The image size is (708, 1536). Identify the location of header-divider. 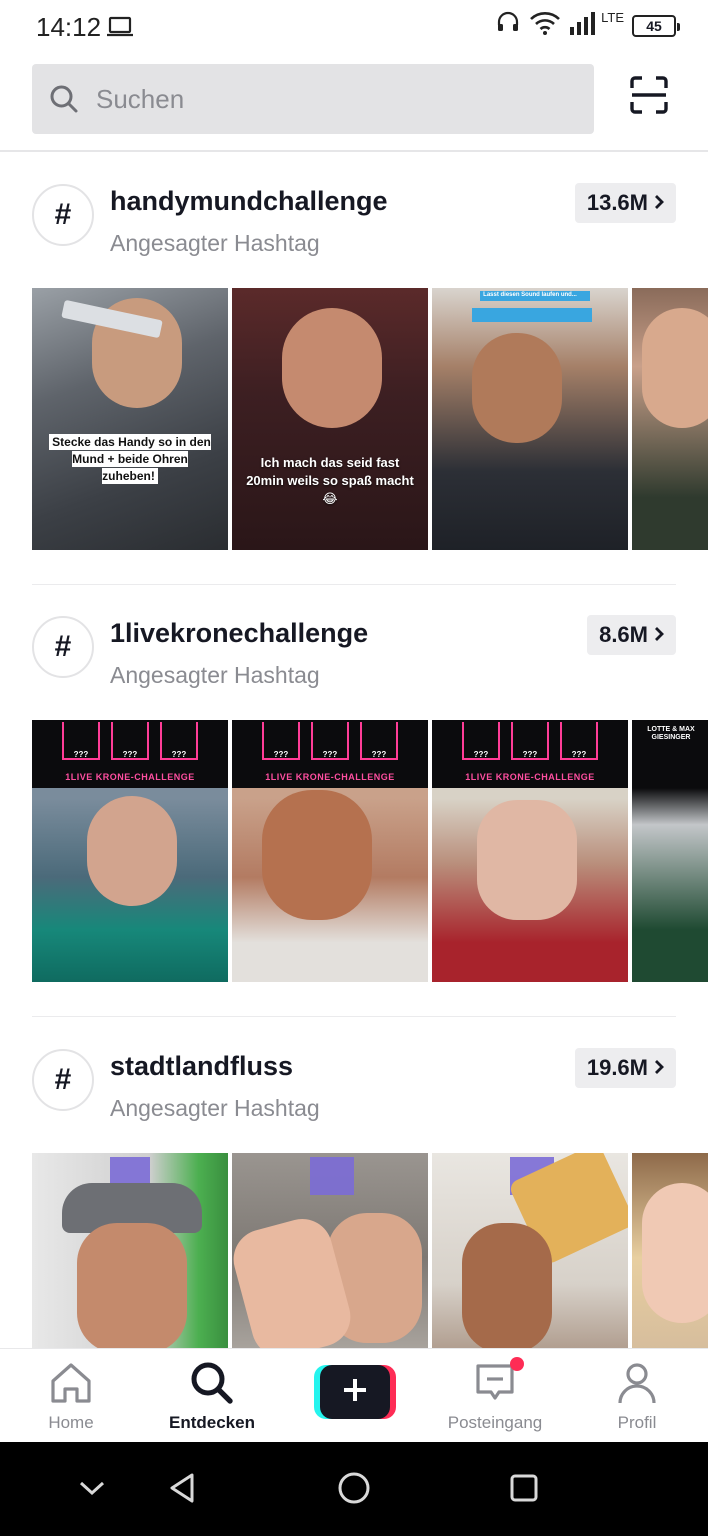
(354, 151).